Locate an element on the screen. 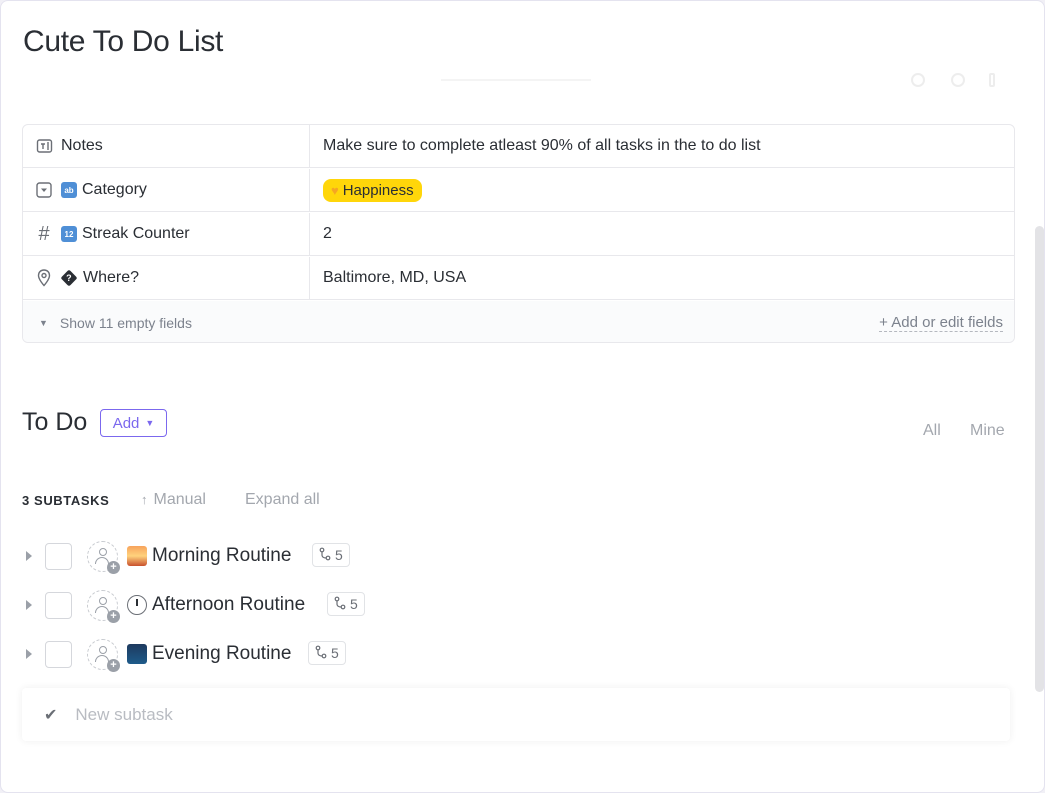 This screenshot has height=793, width=1045. location-pin-icon is located at coordinates (44, 278).